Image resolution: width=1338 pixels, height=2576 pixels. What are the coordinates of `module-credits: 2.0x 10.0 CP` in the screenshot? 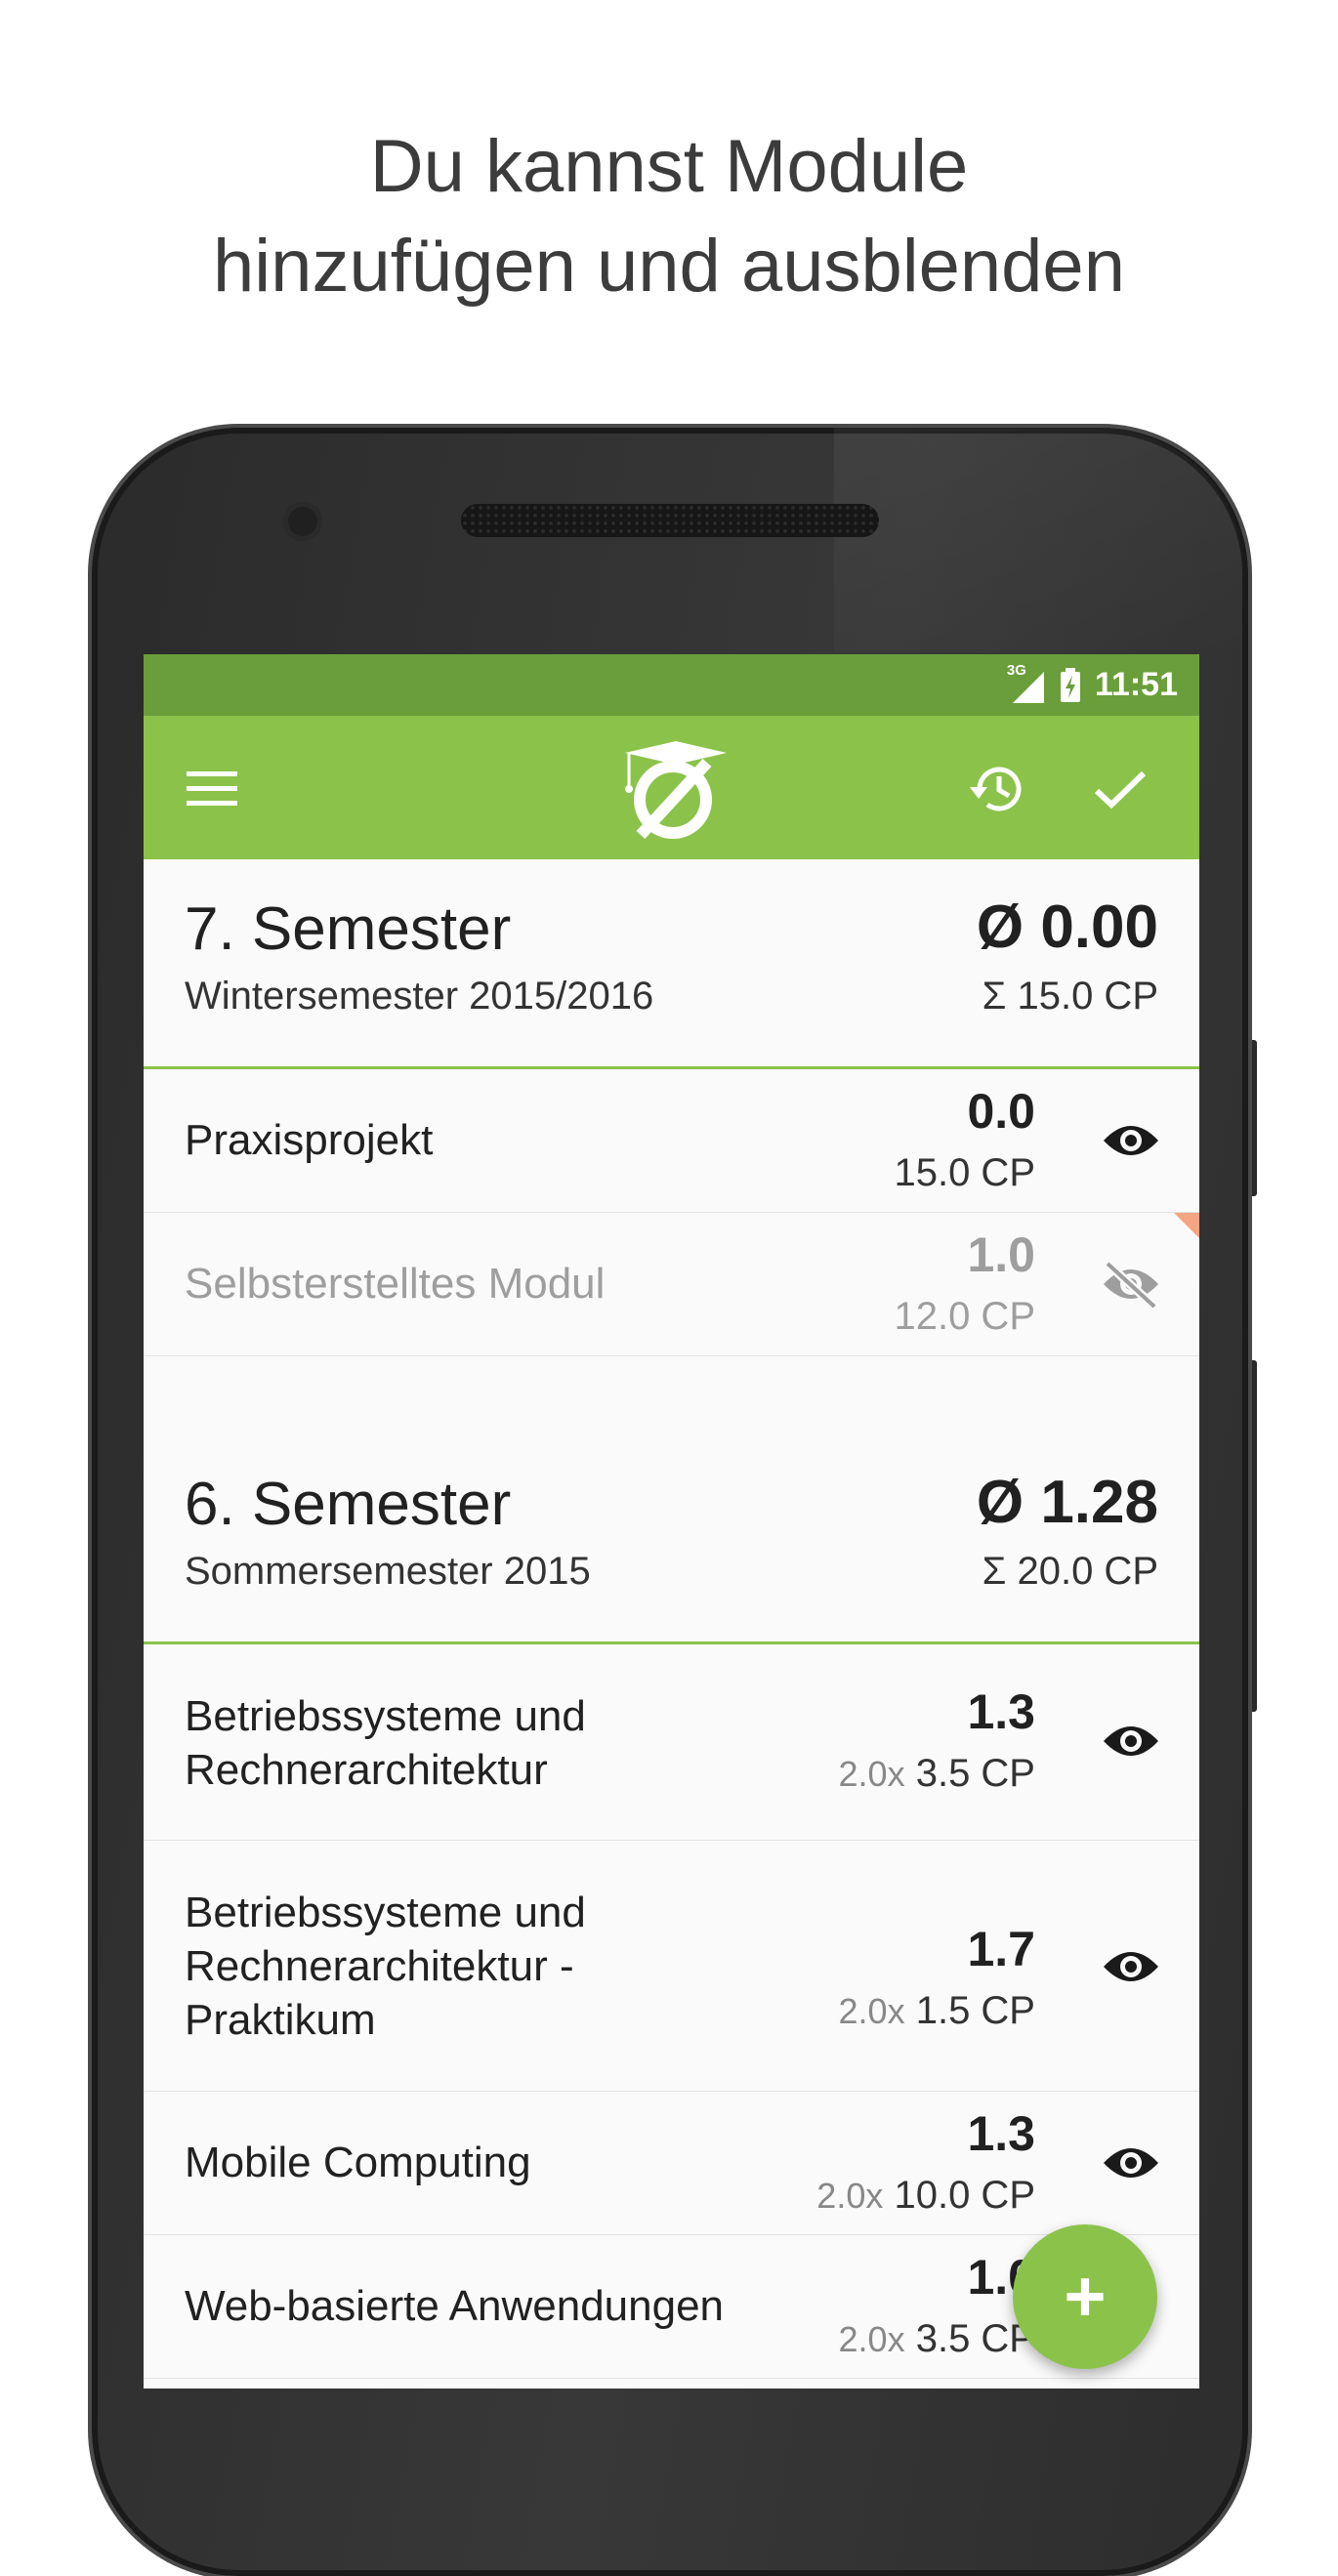 It's located at (925, 2196).